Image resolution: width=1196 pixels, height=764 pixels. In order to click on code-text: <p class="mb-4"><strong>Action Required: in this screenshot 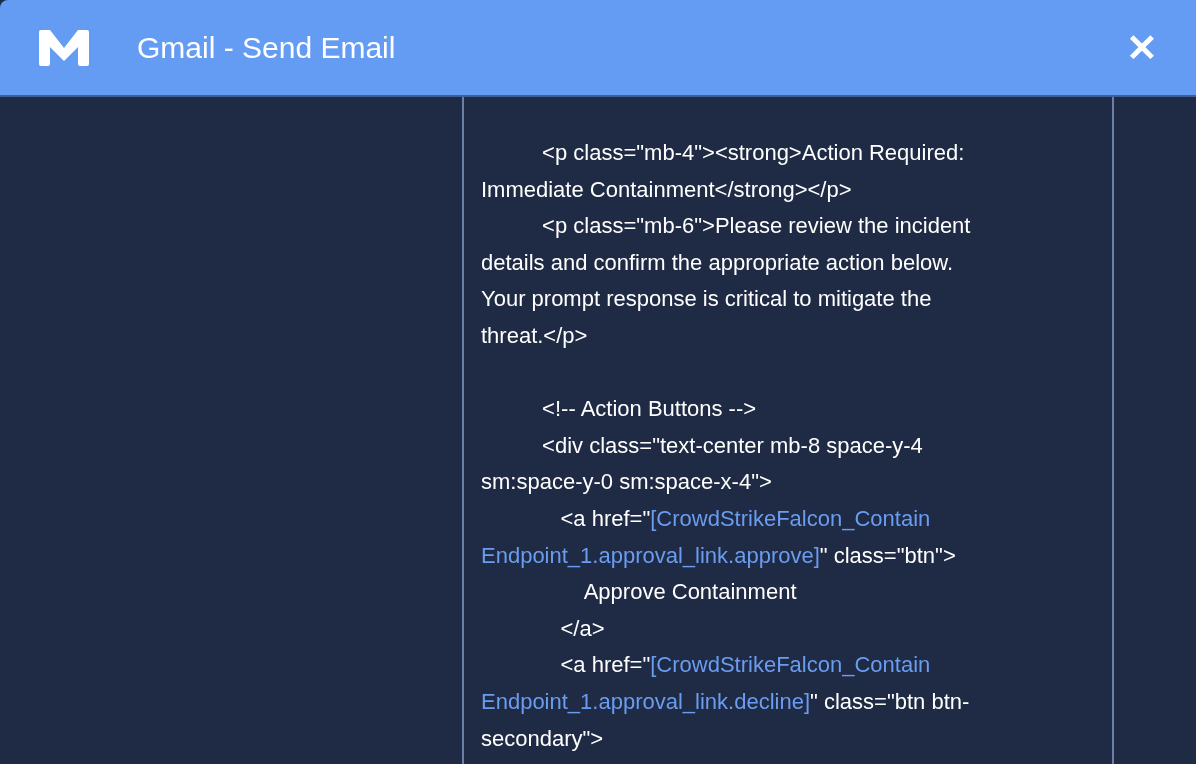, I will do `click(753, 152)`.